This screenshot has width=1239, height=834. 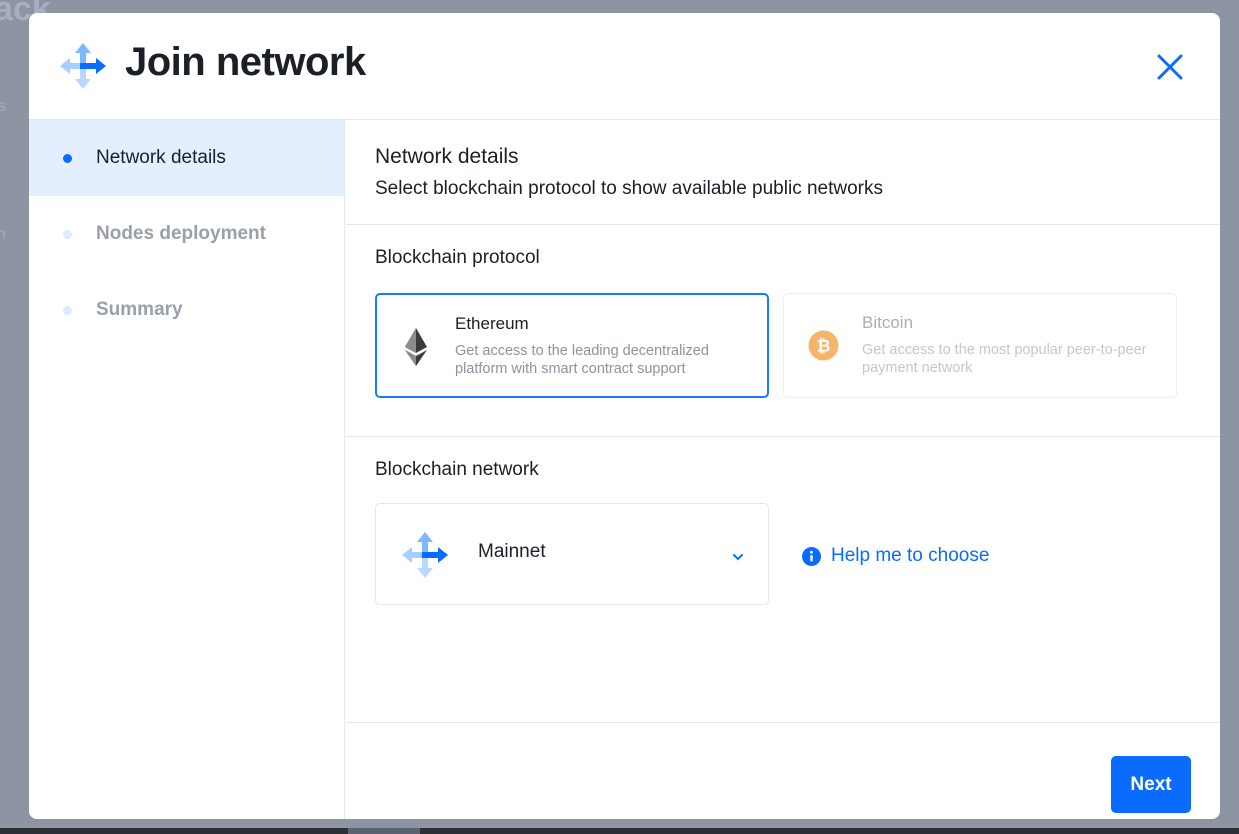 I want to click on modal-title: Join network, so click(x=245, y=62).